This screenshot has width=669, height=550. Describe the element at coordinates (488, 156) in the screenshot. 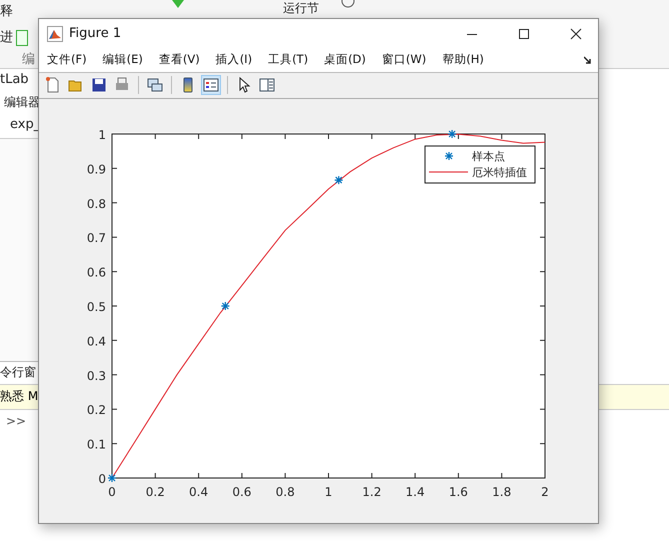

I see `legend-label: 样本点` at that location.